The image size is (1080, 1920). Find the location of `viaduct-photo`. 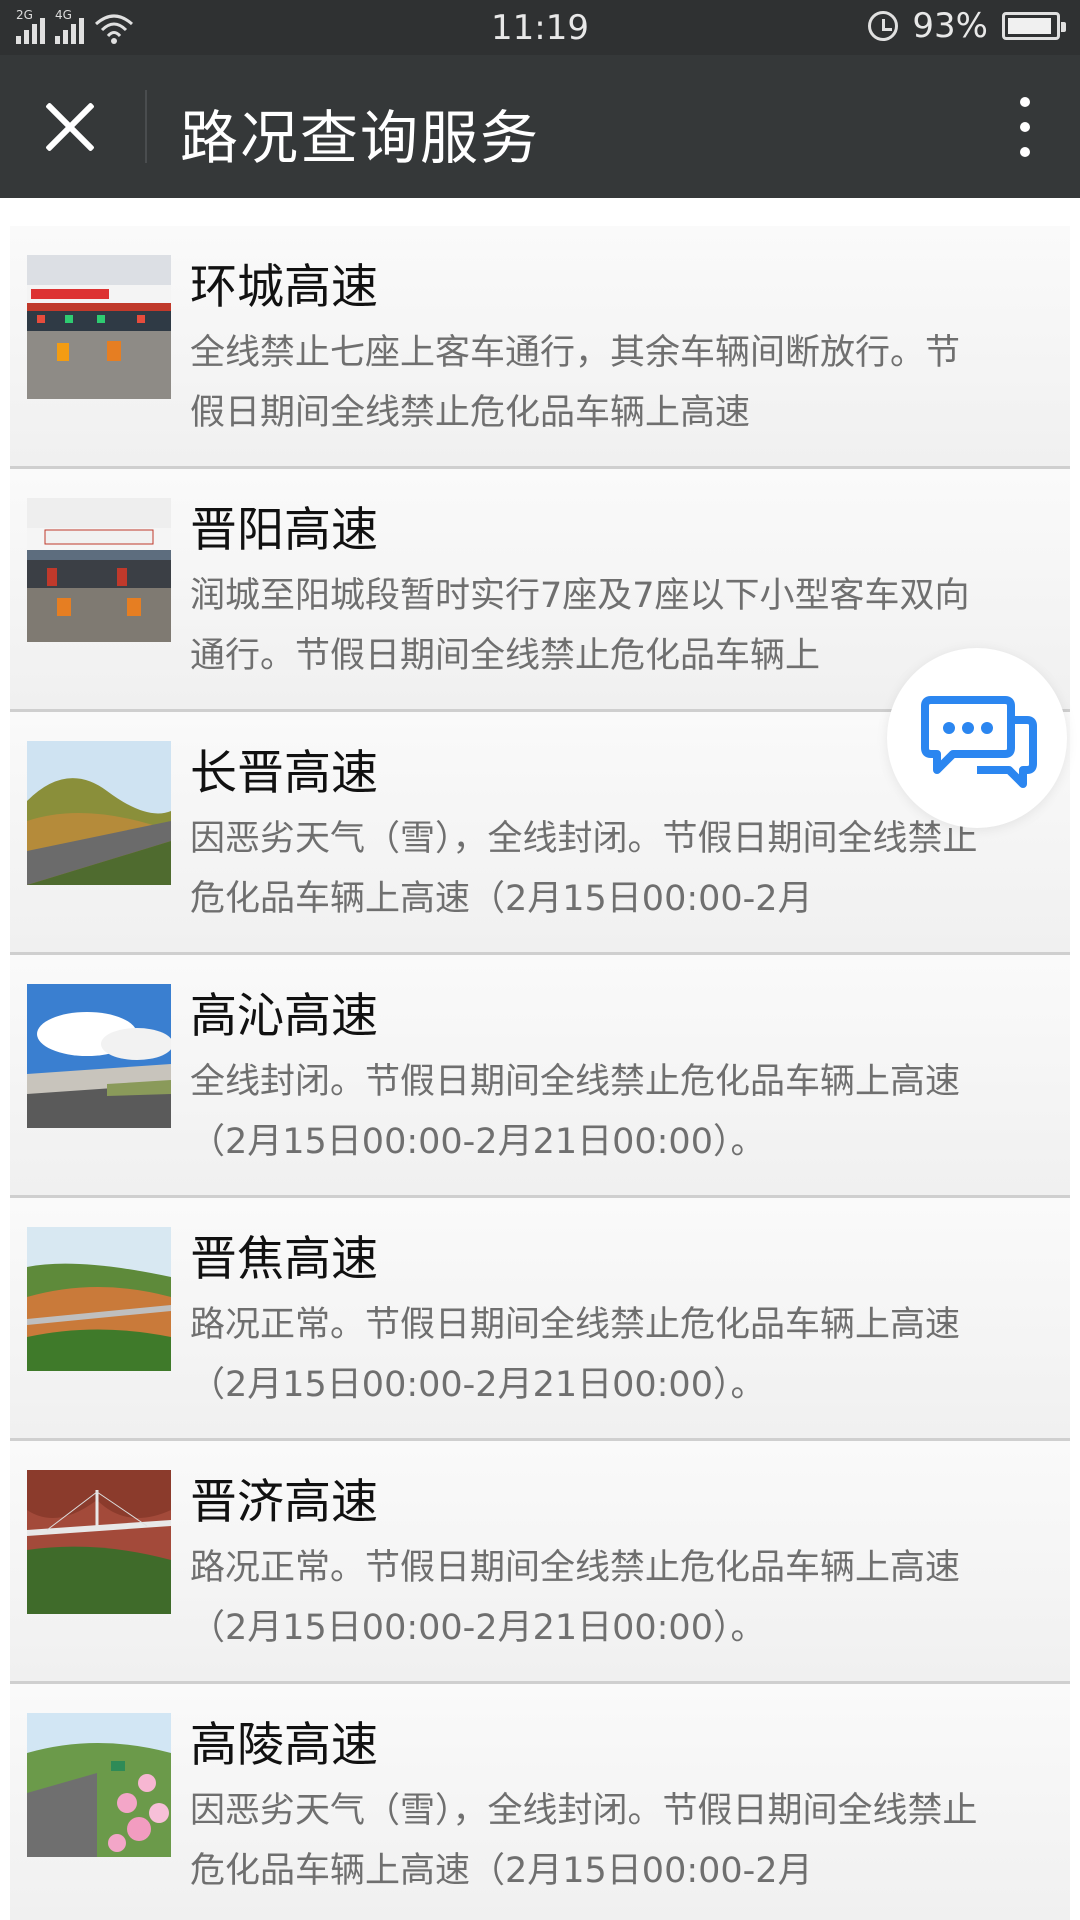

viaduct-photo is located at coordinates (99, 1299).